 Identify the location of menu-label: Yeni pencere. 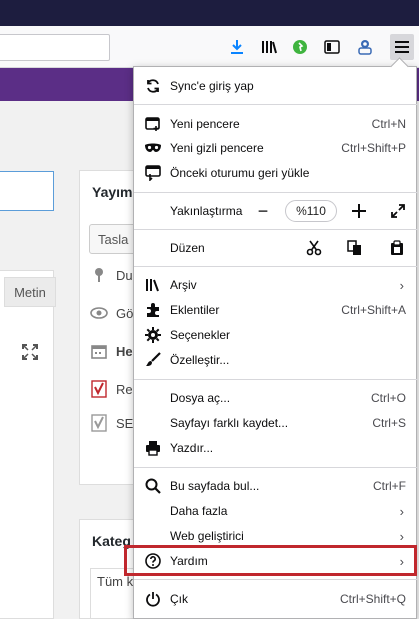
(205, 124).